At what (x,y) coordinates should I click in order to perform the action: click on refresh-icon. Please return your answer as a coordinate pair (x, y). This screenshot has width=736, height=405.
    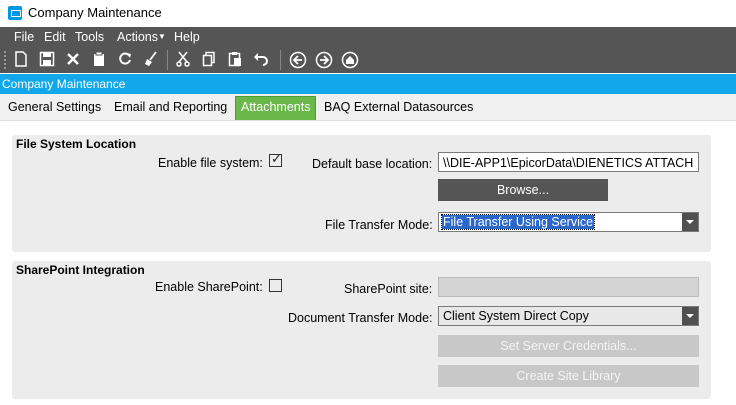
    Looking at the image, I should click on (125, 60).